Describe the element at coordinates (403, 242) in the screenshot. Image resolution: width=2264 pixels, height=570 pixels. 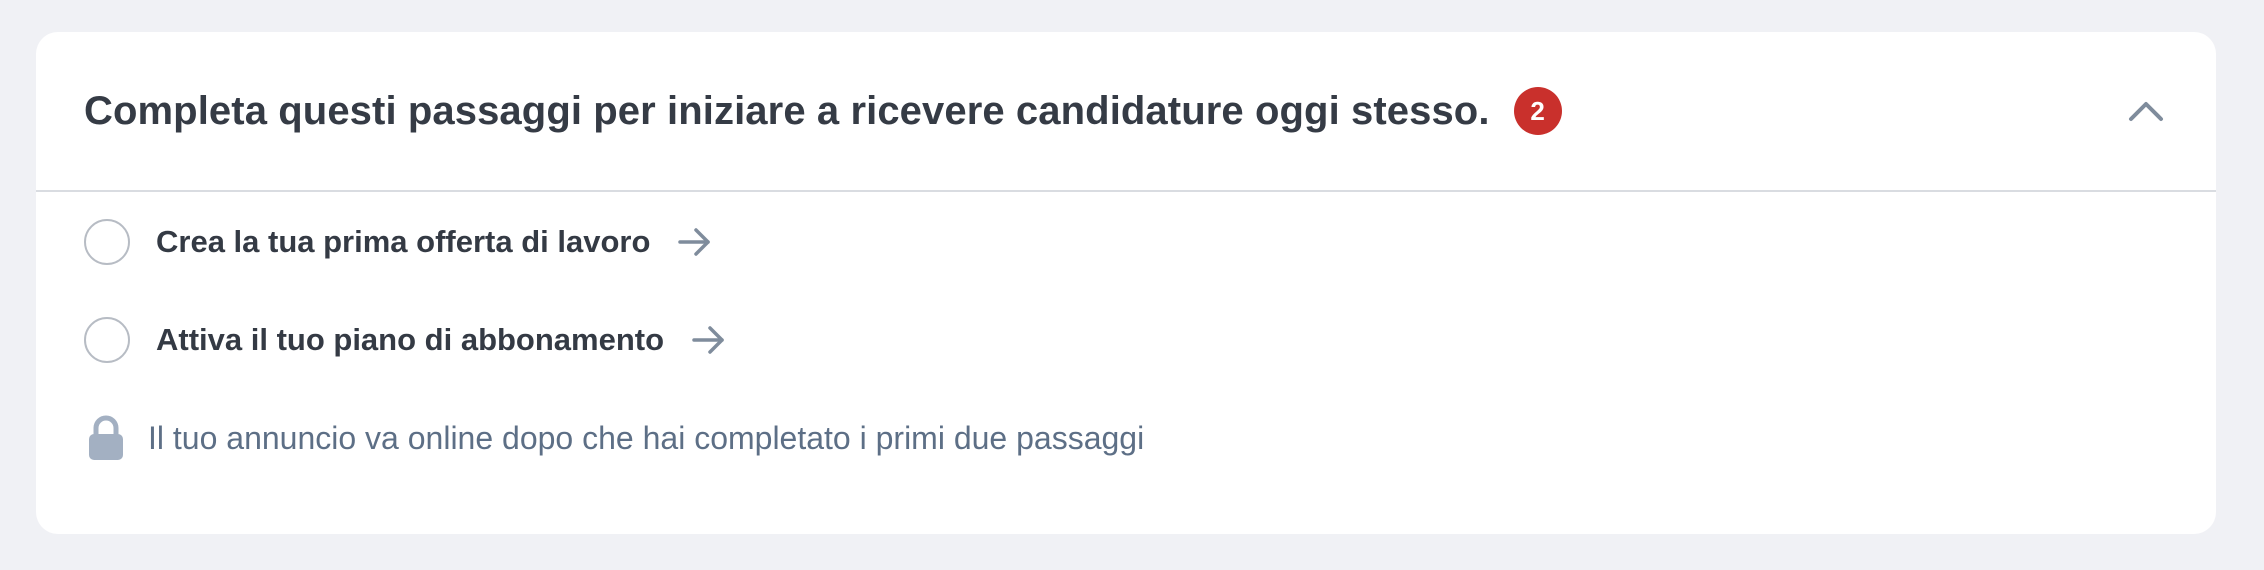
I see `step-label: Crea la tua prima offerta di lavoro` at that location.